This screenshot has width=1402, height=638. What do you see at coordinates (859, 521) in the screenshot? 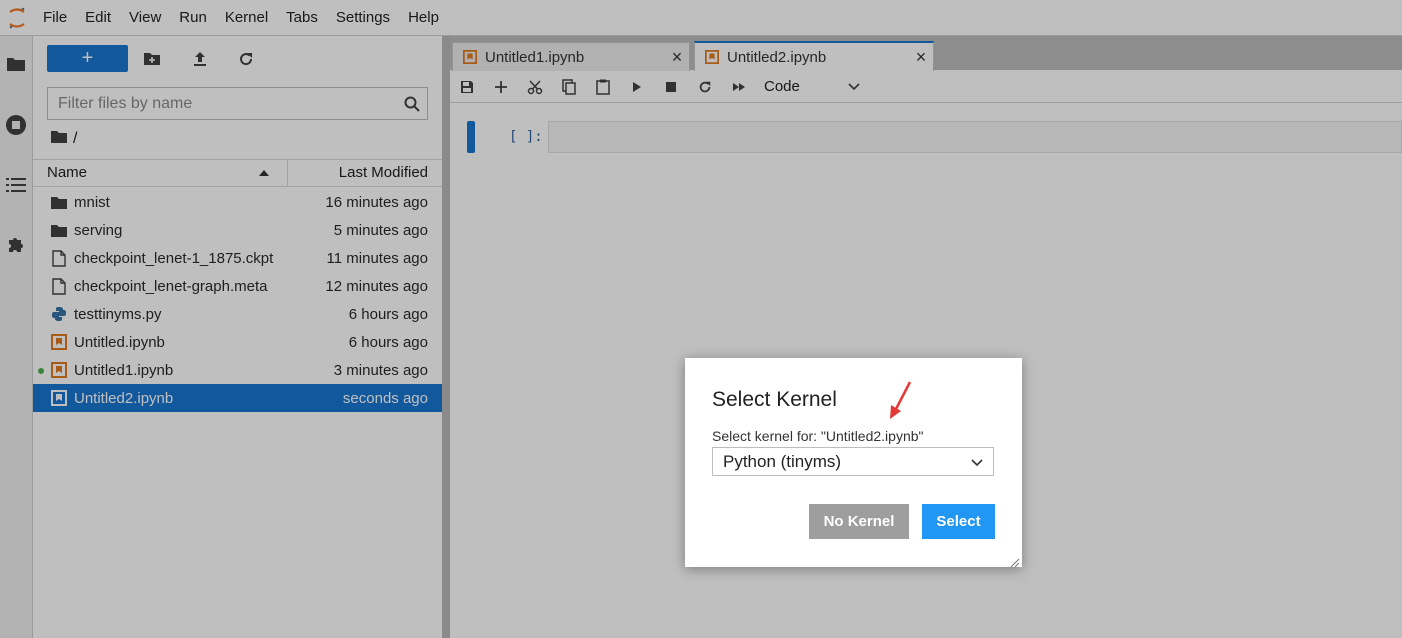
I see `no-kernel-button: No Kernel` at bounding box center [859, 521].